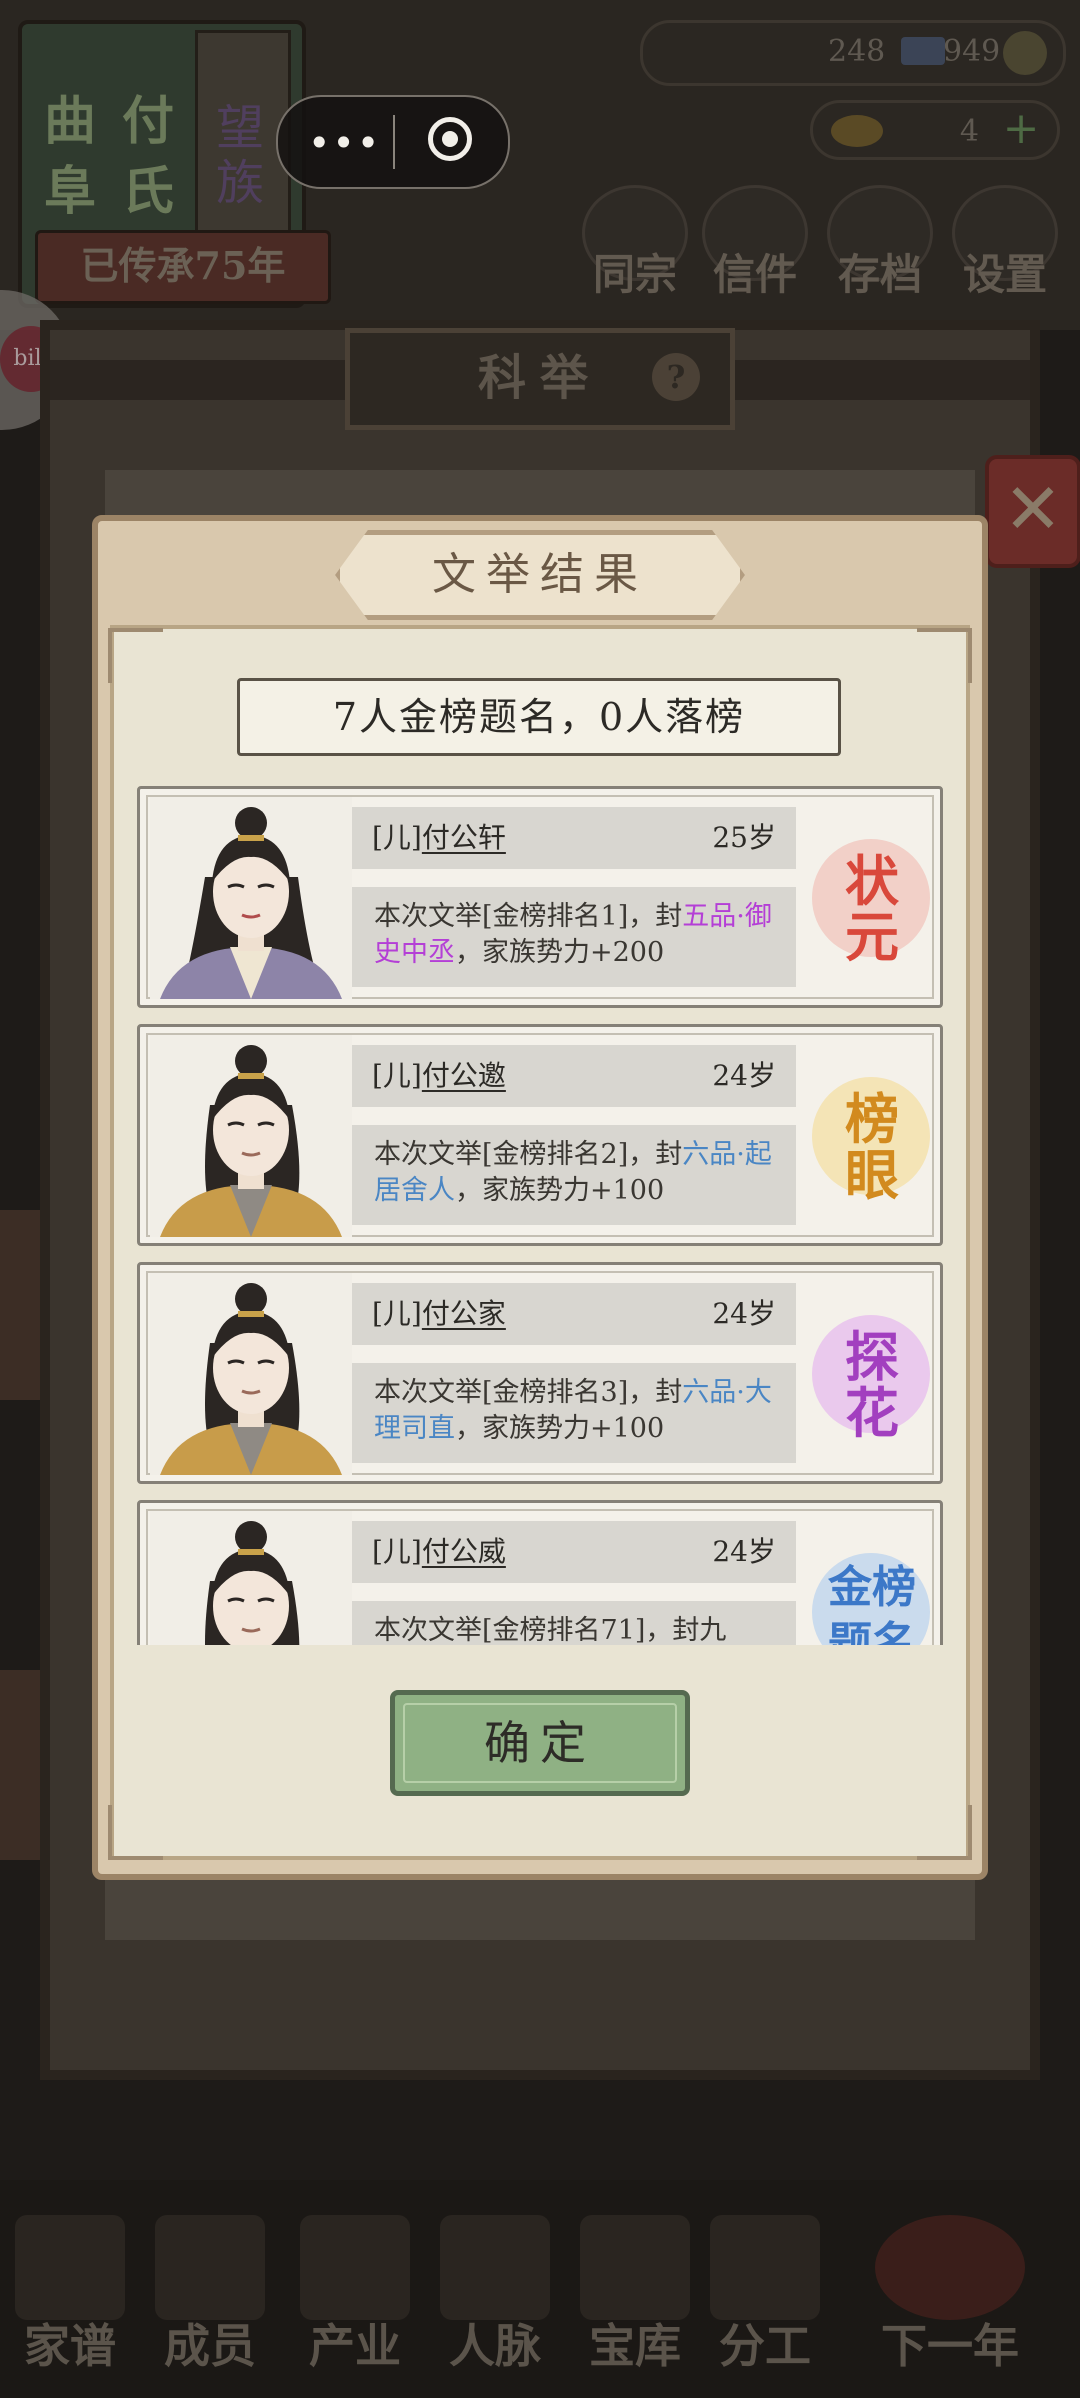  Describe the element at coordinates (210, 2346) in the screenshot. I see `bottom-nav-label: 成员` at that location.